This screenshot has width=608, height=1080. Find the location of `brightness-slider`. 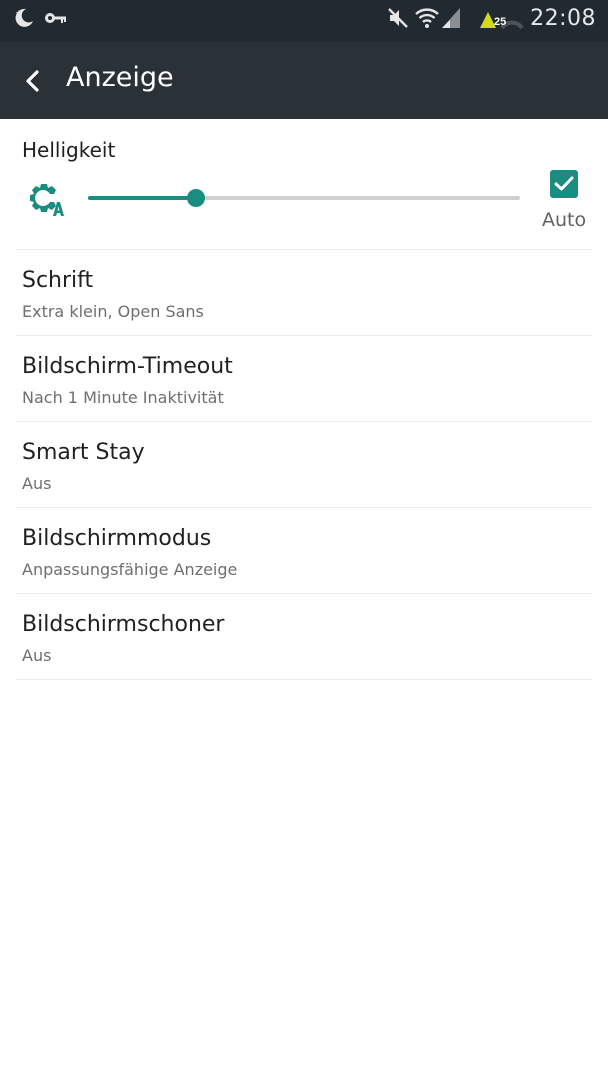

brightness-slider is located at coordinates (304, 198).